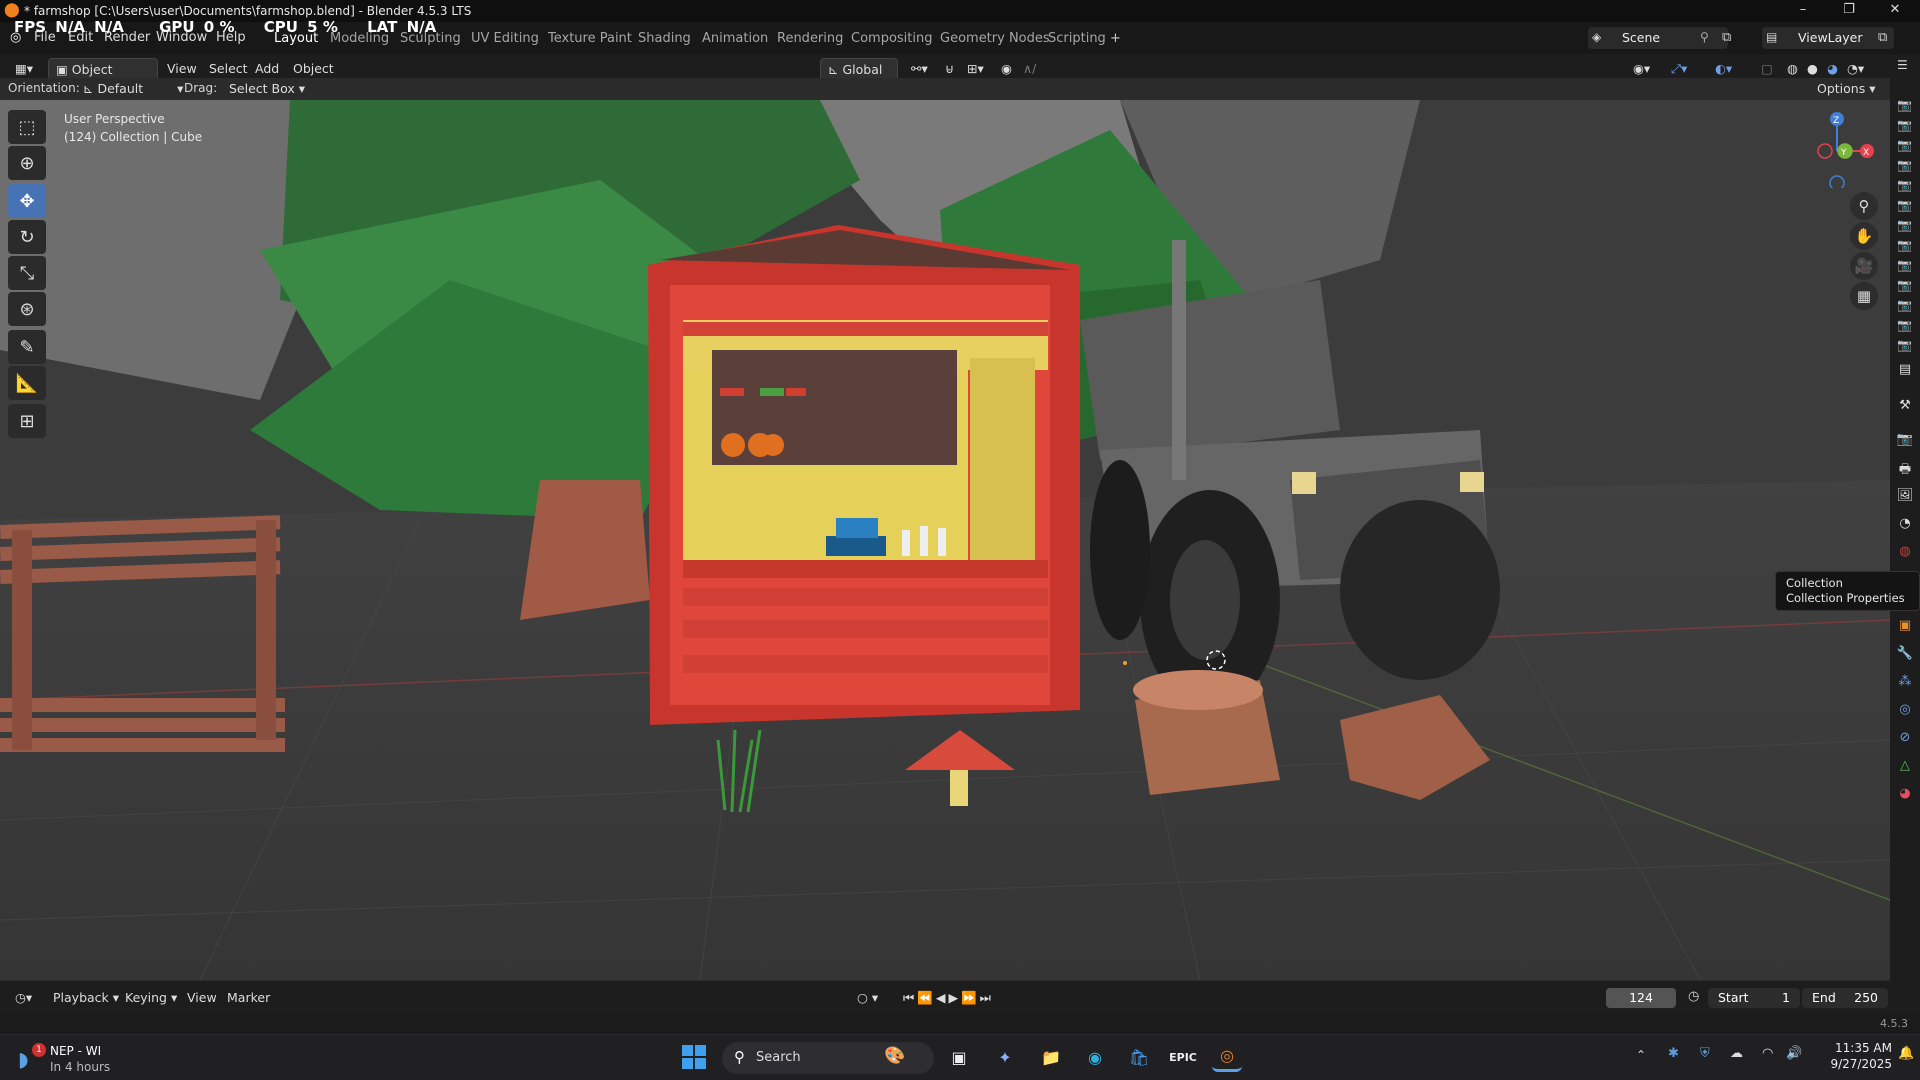 The width and height of the screenshot is (1920, 1080). What do you see at coordinates (1227, 1057) in the screenshot?
I see `blender-taskbar-icon: ◎` at bounding box center [1227, 1057].